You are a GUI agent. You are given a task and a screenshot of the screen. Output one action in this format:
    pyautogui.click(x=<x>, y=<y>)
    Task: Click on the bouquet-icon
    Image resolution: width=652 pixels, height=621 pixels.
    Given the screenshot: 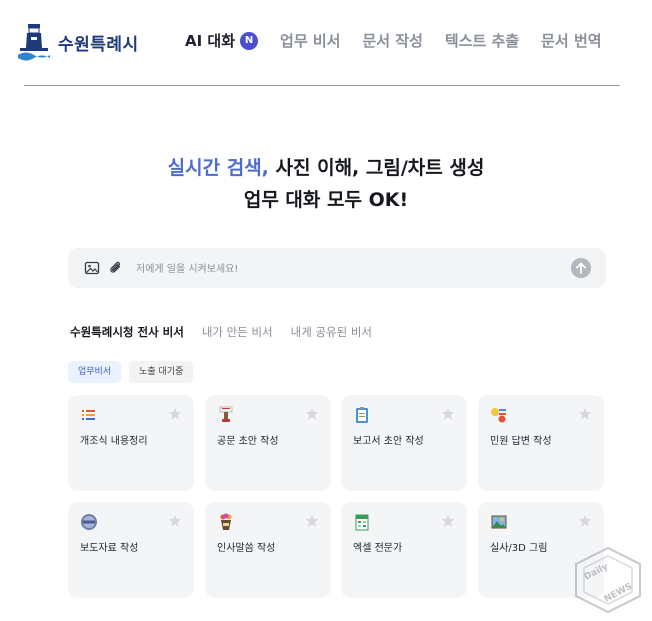 What is the action you would take?
    pyautogui.click(x=226, y=521)
    